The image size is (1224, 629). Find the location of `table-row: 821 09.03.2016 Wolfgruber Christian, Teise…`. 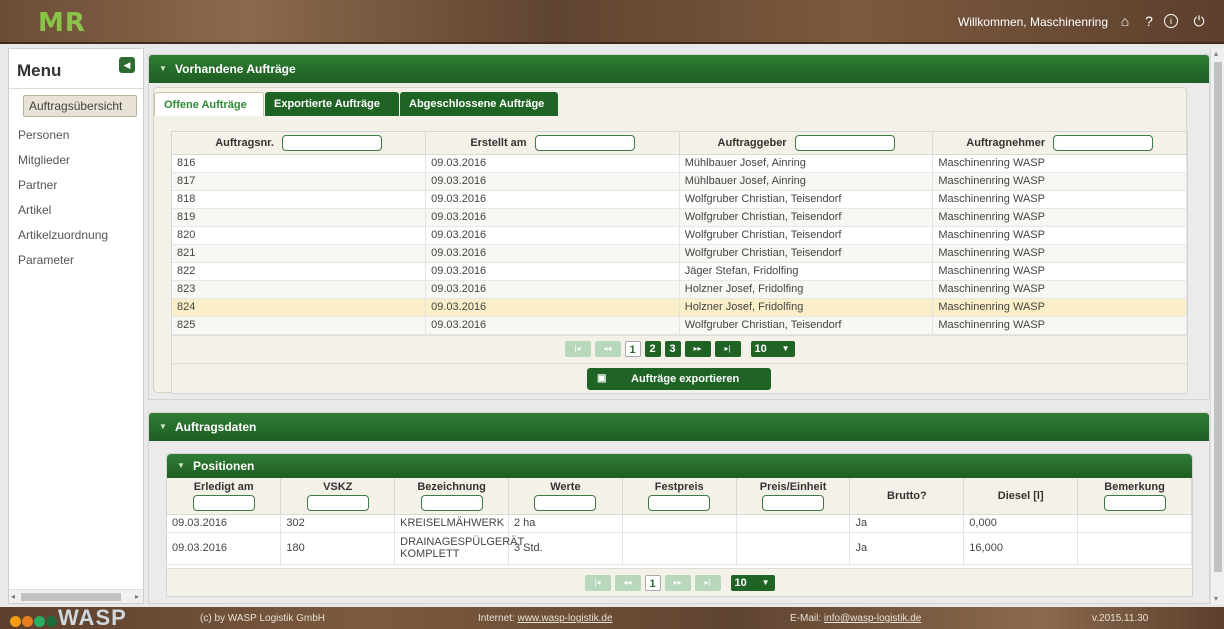

table-row: 821 09.03.2016 Wolfgruber Christian, Teise… is located at coordinates (679, 253).